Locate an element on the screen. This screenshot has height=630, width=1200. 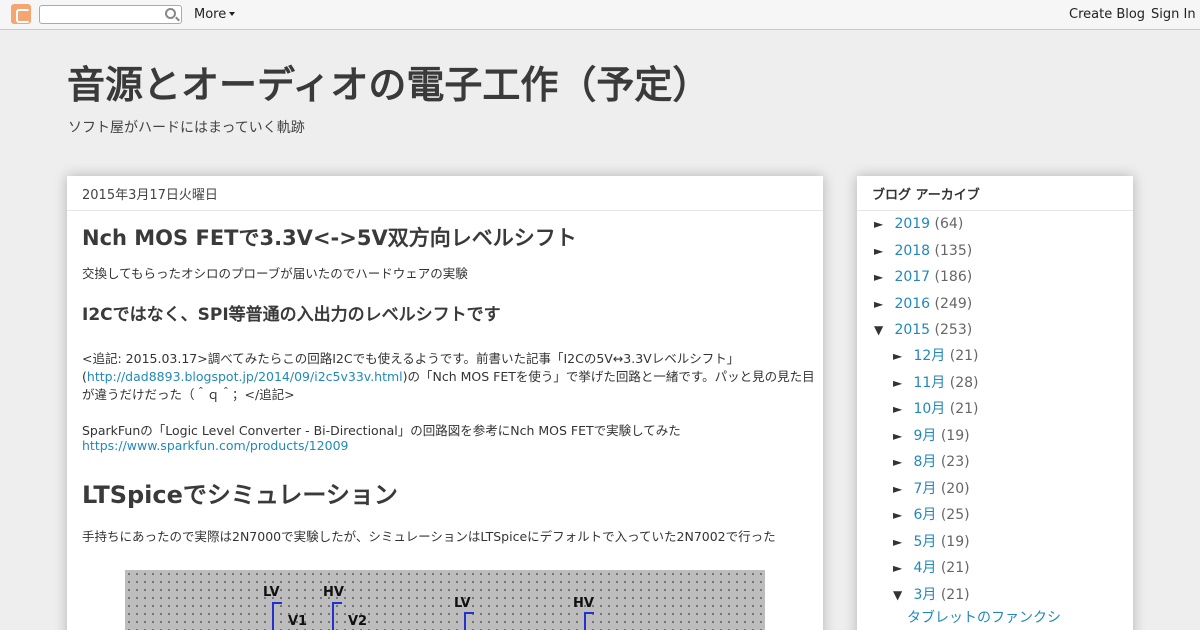
archive-post-link: タブレットのファンクシ is located at coordinates (984, 617).